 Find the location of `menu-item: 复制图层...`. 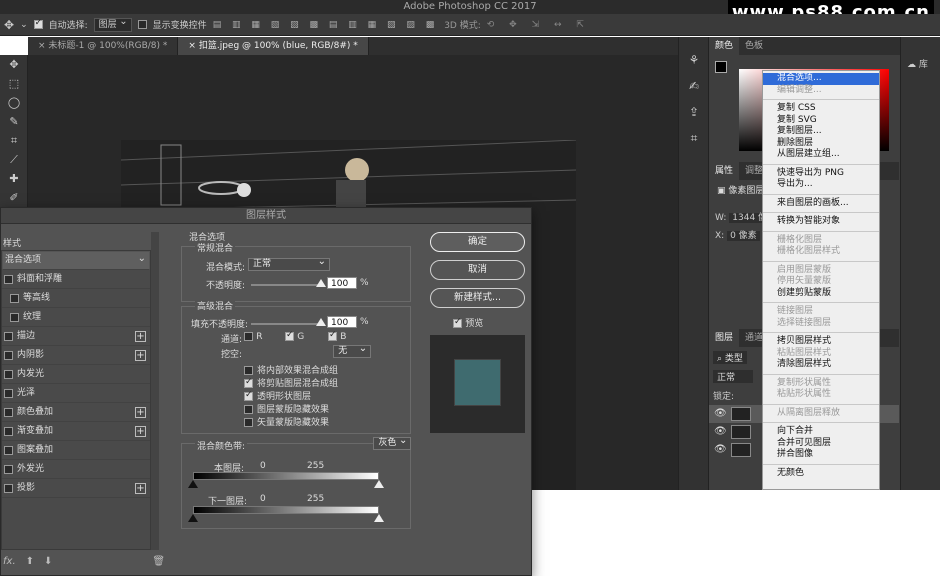

menu-item: 复制图层... is located at coordinates (821, 132).